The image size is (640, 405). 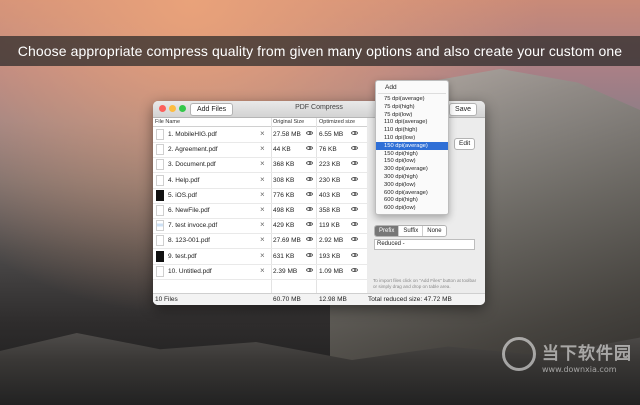 I want to click on dropdown-option: 150 dpi(average), so click(x=412, y=145).